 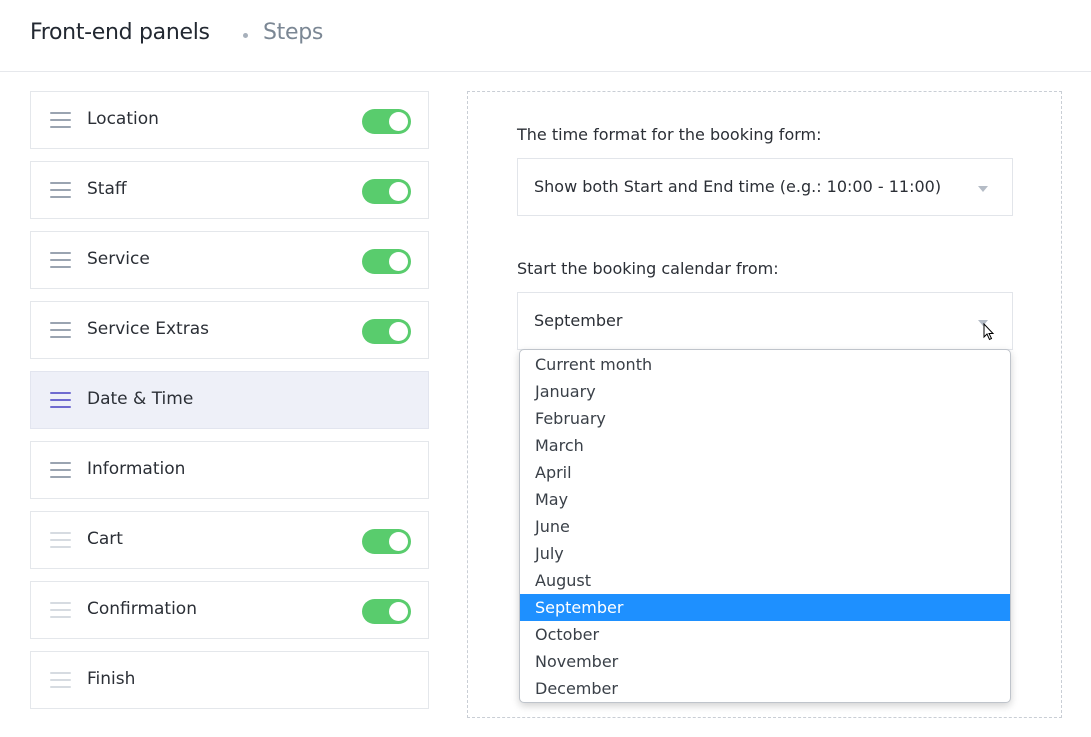 I want to click on dropdown-option: June, so click(x=765, y=526).